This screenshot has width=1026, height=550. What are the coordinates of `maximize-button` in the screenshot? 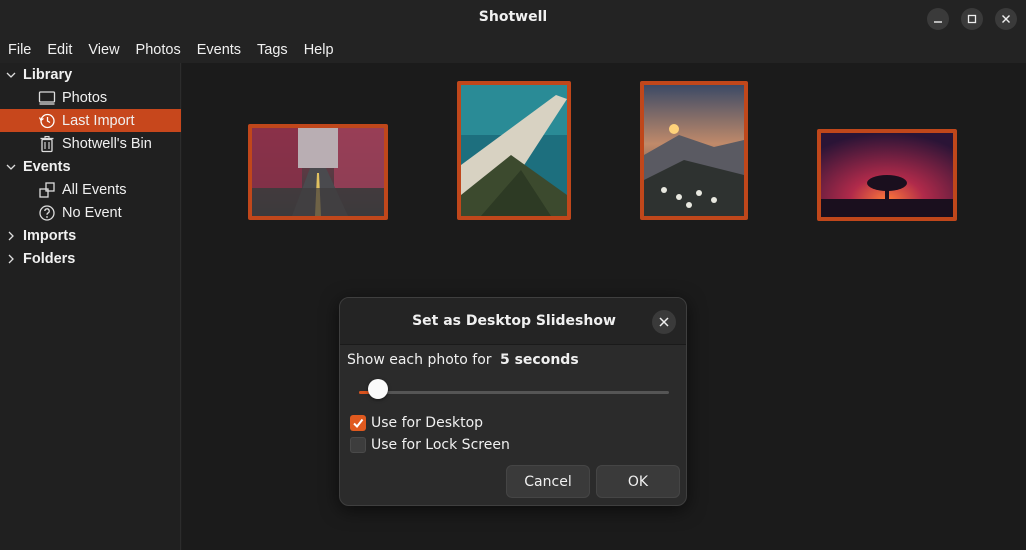 It's located at (972, 19).